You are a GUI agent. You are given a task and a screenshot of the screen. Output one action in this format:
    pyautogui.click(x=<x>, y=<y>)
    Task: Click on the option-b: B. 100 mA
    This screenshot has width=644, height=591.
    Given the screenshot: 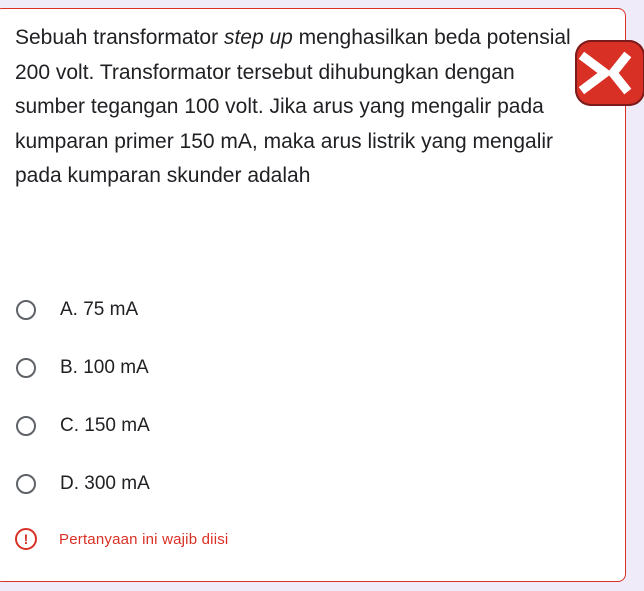 What is the action you would take?
    pyautogui.click(x=297, y=368)
    